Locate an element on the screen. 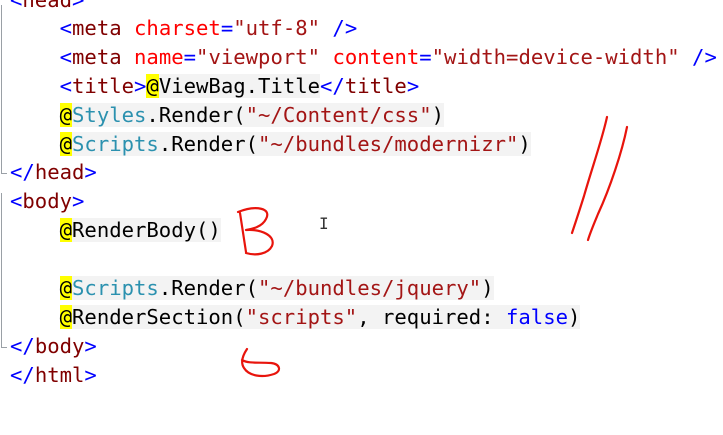  ink-long-stroke is located at coordinates (589, 175).